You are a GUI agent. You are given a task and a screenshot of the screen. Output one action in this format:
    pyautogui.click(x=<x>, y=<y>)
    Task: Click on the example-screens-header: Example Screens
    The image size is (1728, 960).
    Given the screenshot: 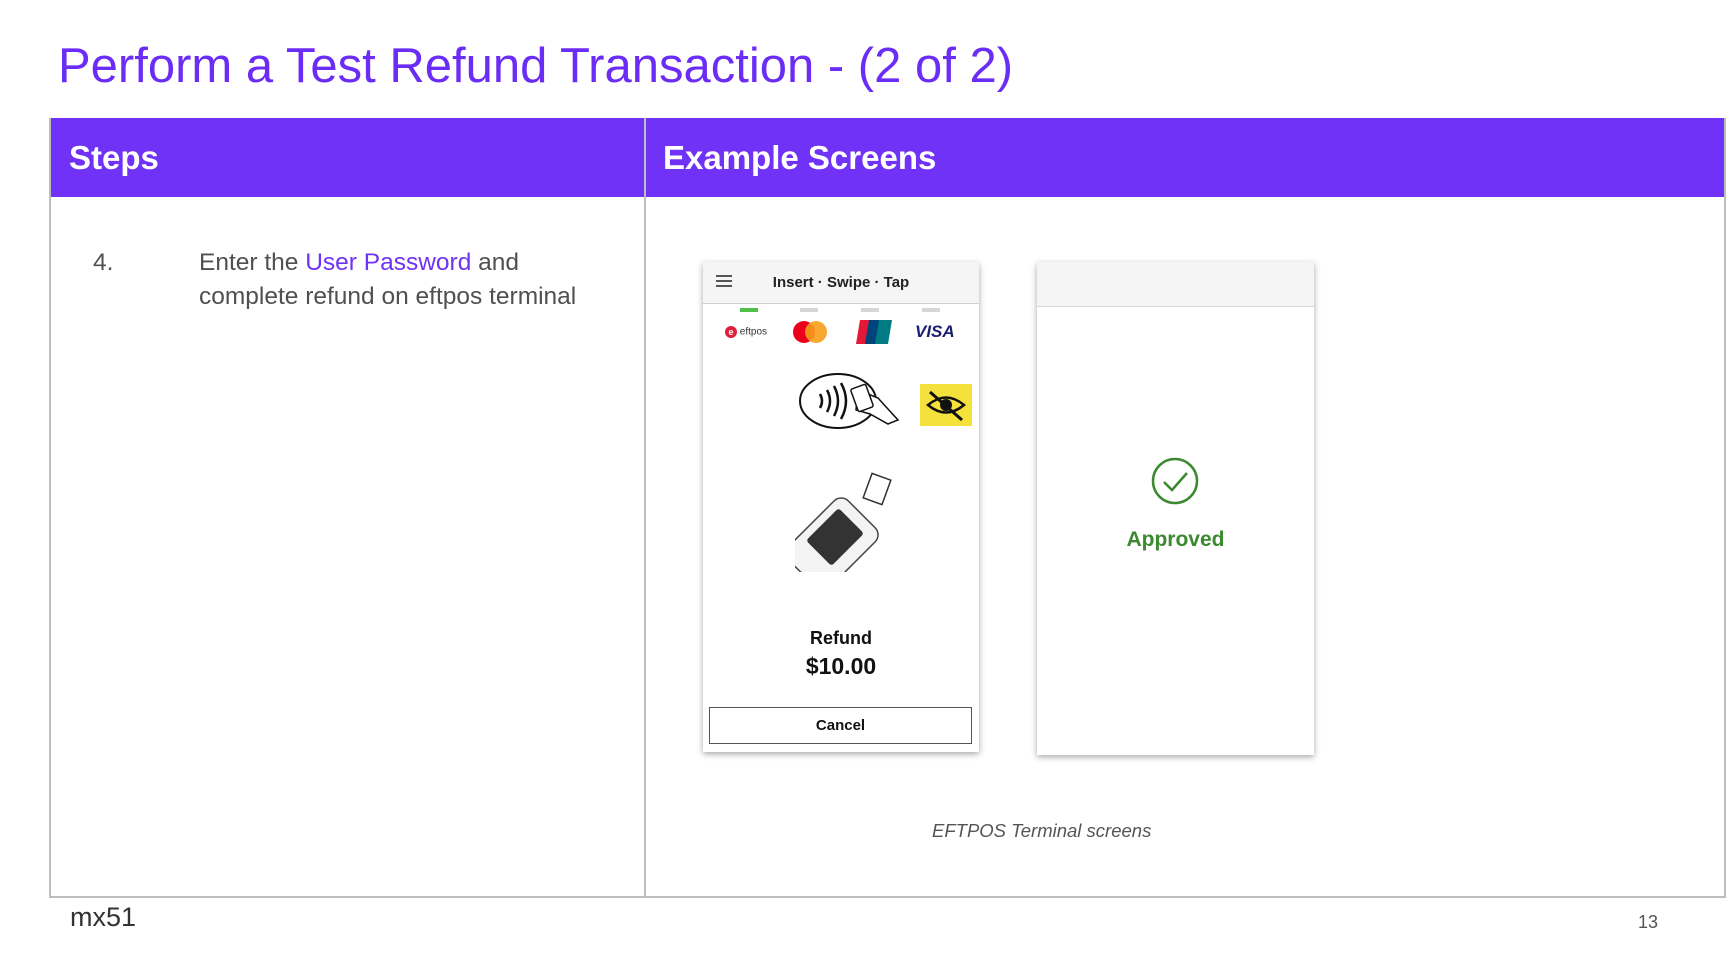 What is the action you would take?
    pyautogui.click(x=800, y=157)
    